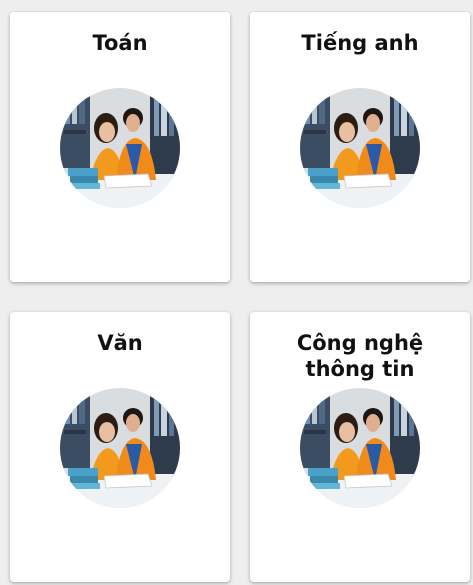 This screenshot has width=473, height=585. I want to click on subject-title: Văn, so click(120, 343).